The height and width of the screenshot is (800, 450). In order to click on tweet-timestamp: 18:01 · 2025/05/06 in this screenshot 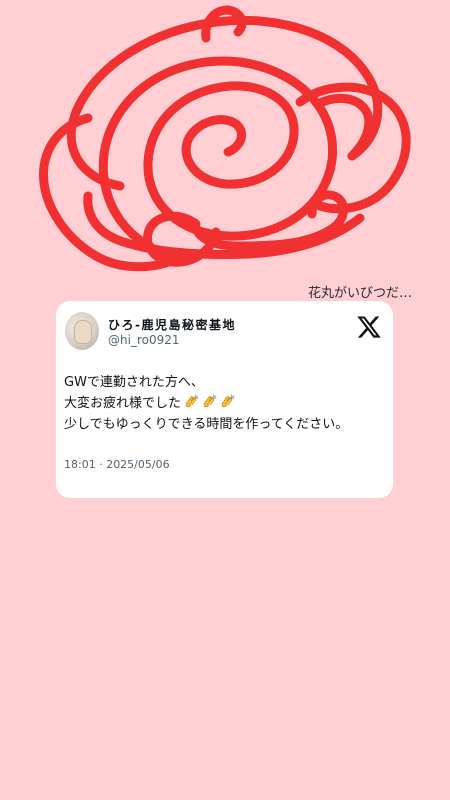, I will do `click(117, 464)`.